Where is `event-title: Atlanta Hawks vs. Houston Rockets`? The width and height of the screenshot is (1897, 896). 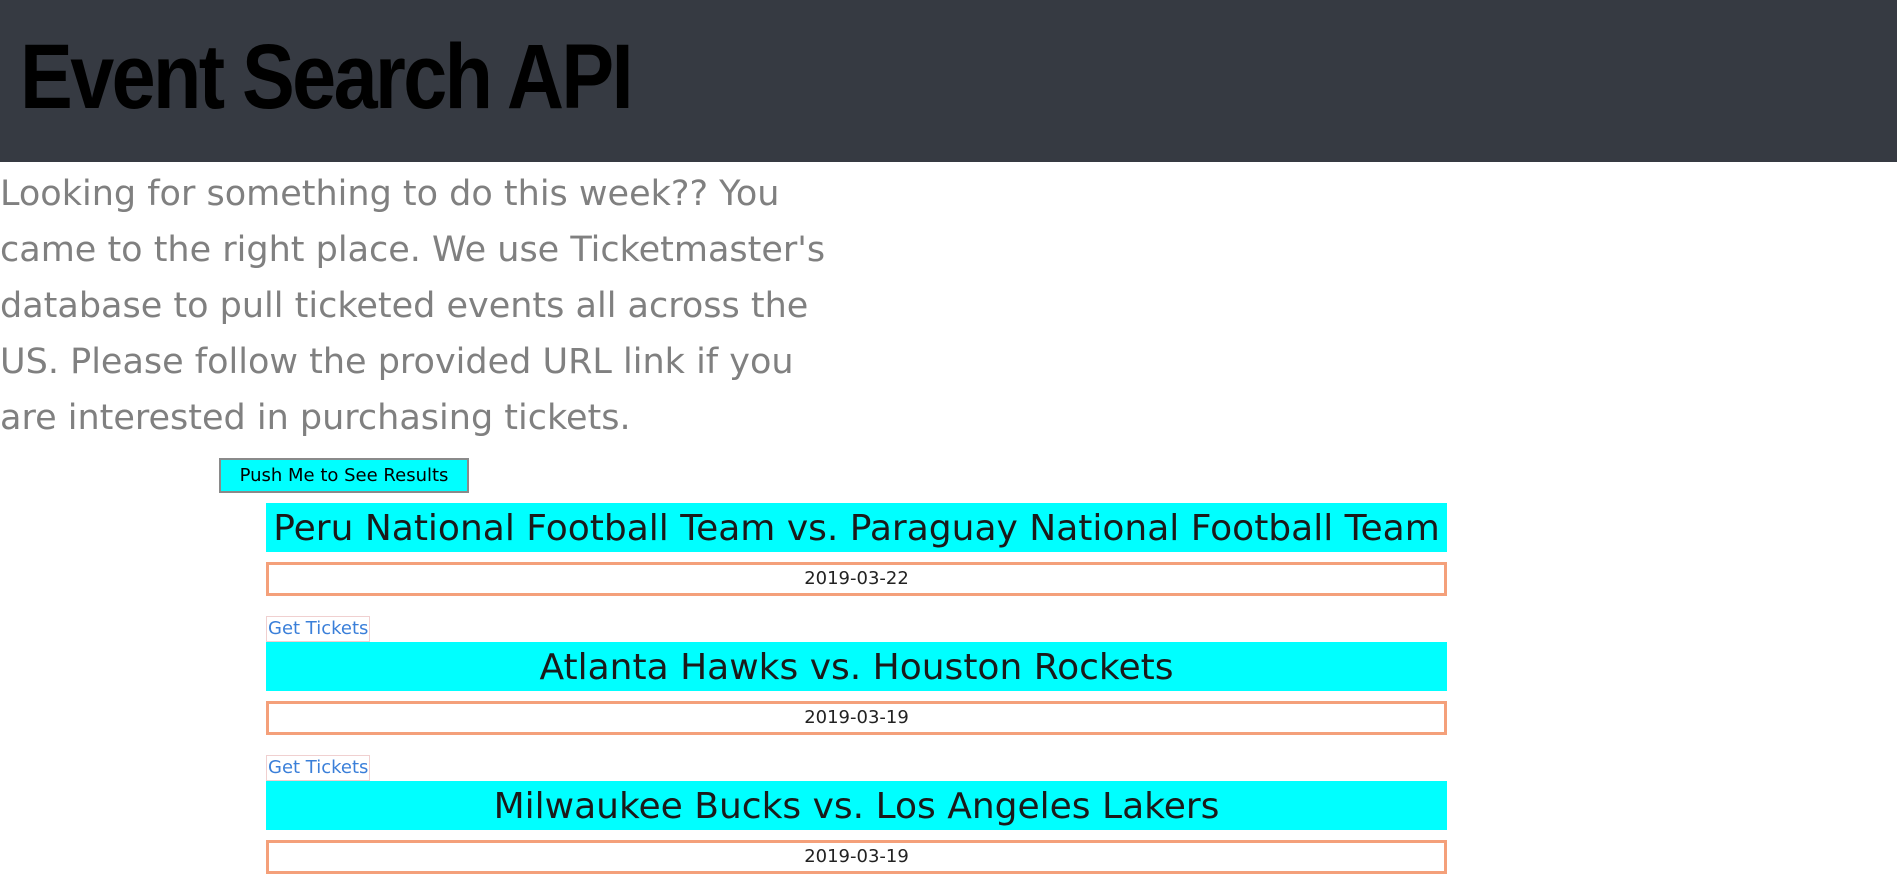
event-title: Atlanta Hawks vs. Houston Rockets is located at coordinates (856, 666).